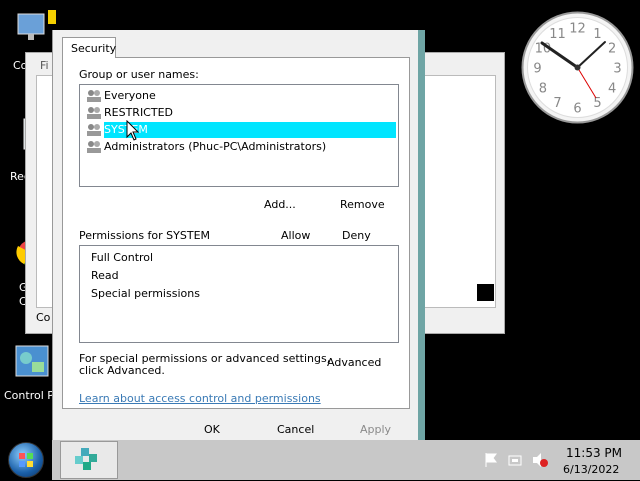 This screenshot has height=481, width=640. I want to click on deny-column-header: Deny, so click(356, 235).